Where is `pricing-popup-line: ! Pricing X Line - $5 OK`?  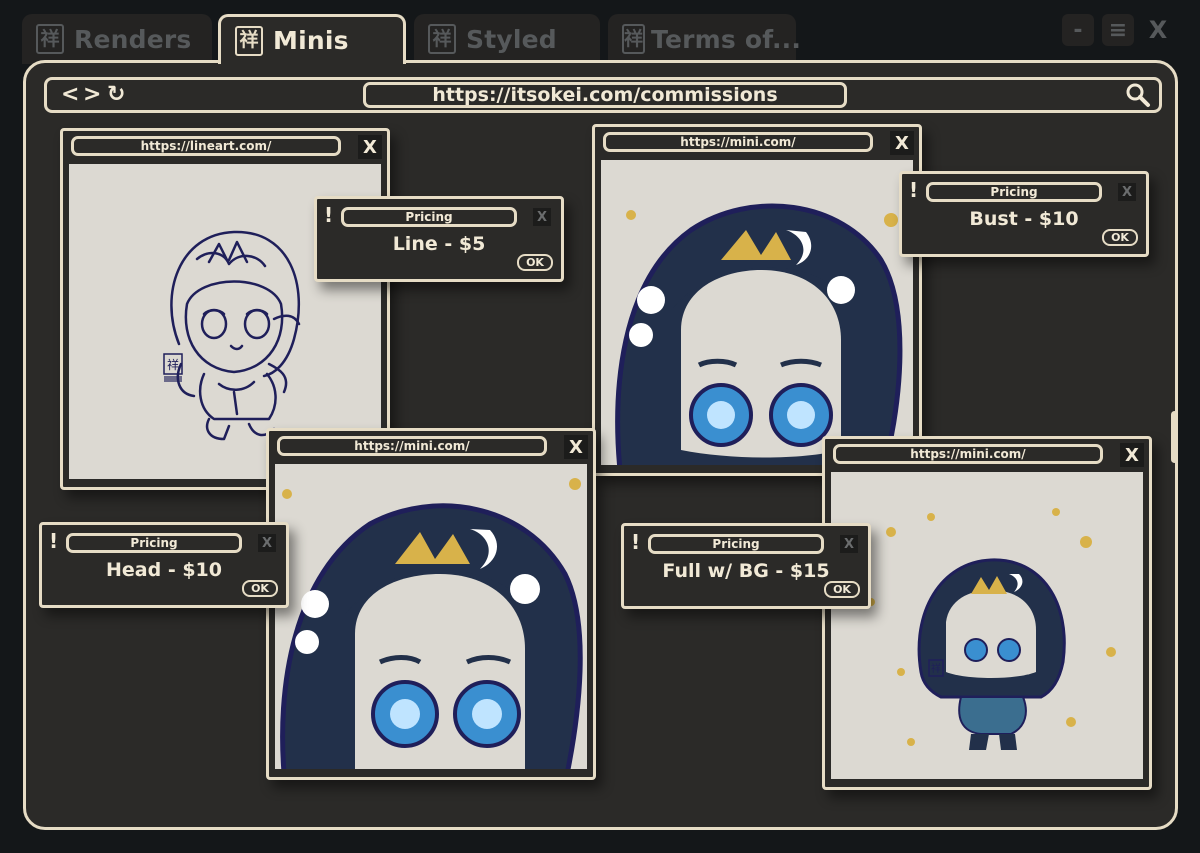
pricing-popup-line: ! Pricing X Line - $5 OK is located at coordinates (439, 239).